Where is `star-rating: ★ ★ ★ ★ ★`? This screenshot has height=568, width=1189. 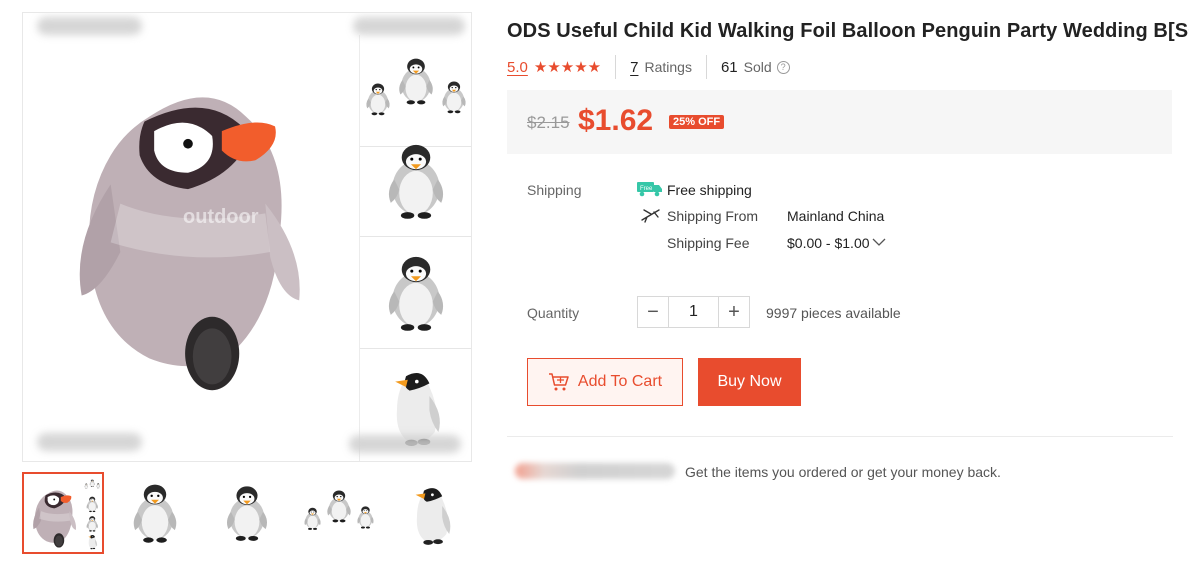
star-rating: ★ ★ ★ ★ ★ is located at coordinates (567, 67).